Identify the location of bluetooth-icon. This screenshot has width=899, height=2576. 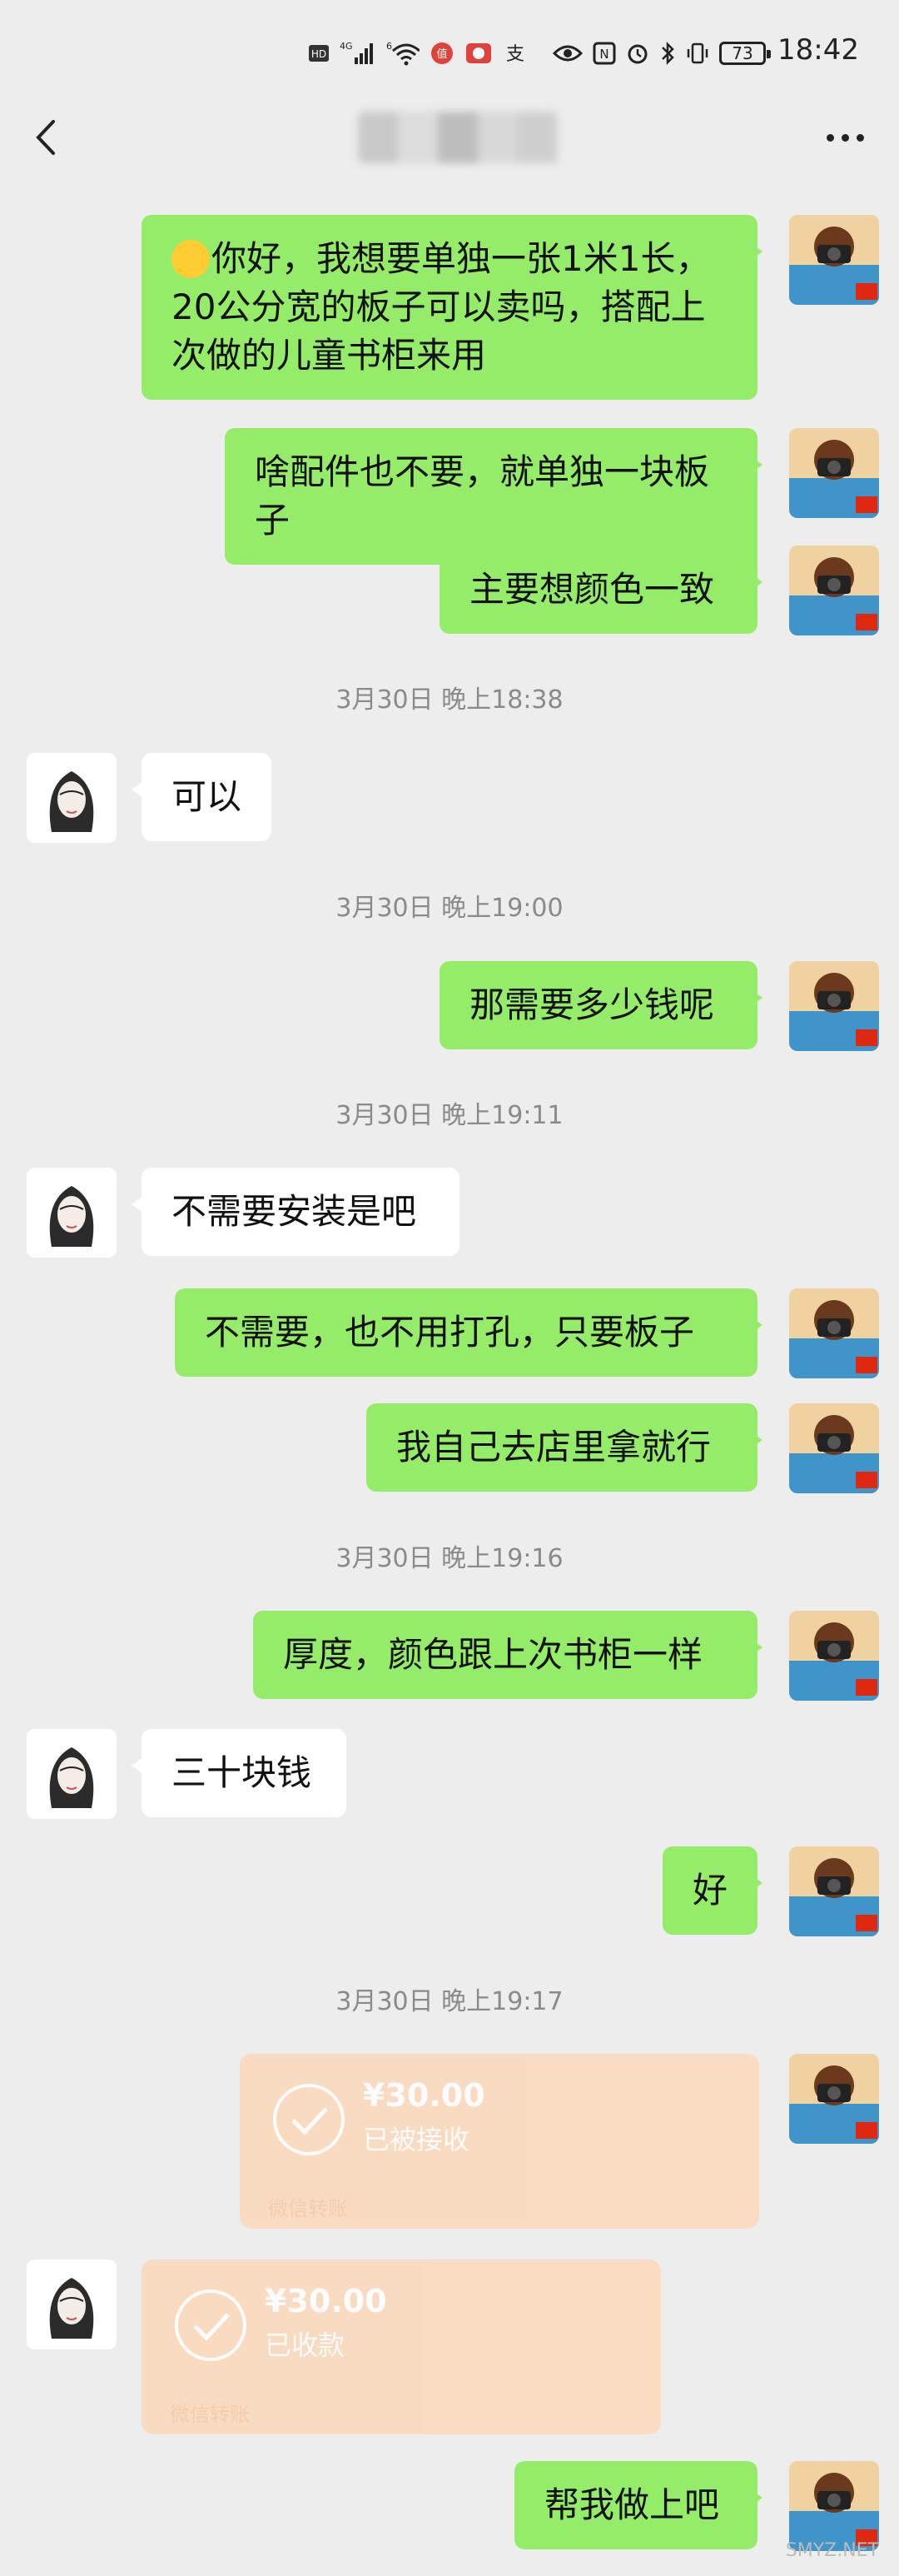
(667, 54).